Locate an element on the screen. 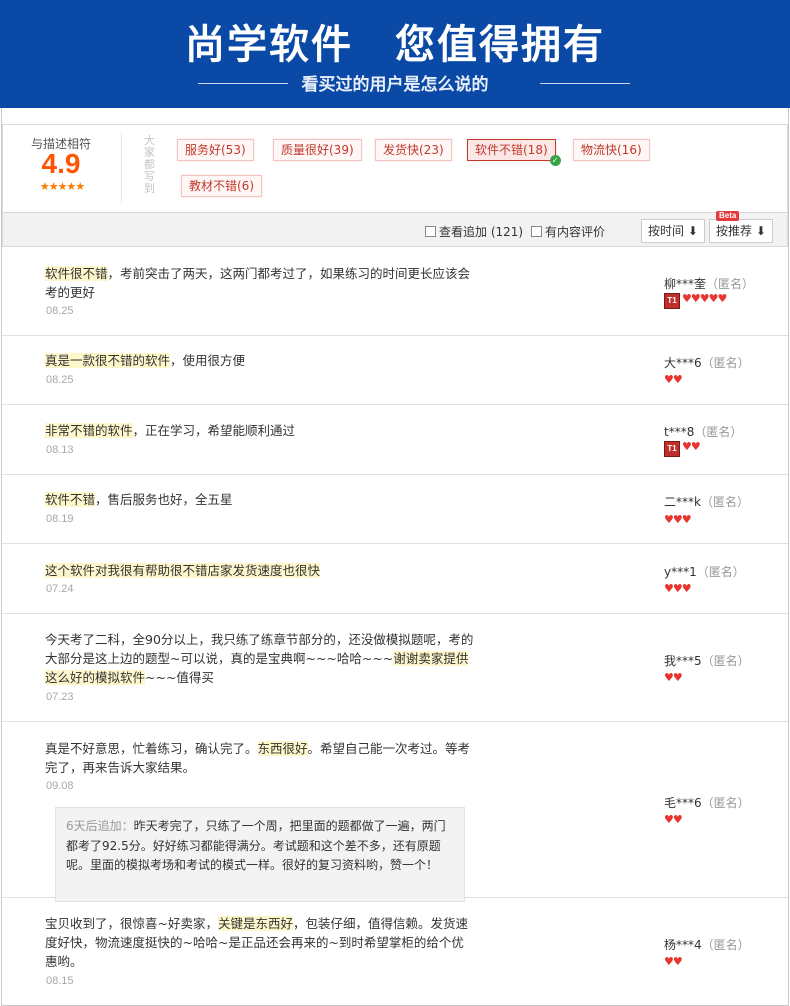 Image resolution: width=790 pixels, height=1006 pixels. reviewer-level: T1 ♥♥♥♥♥ is located at coordinates (696, 300).